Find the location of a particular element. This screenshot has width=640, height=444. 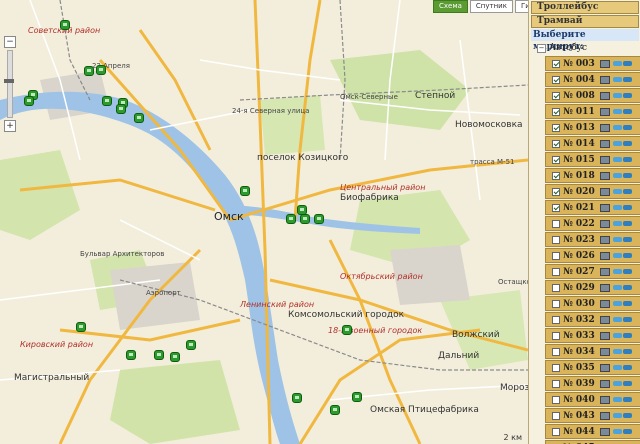

route-item: № 008 is located at coordinates (592, 95).